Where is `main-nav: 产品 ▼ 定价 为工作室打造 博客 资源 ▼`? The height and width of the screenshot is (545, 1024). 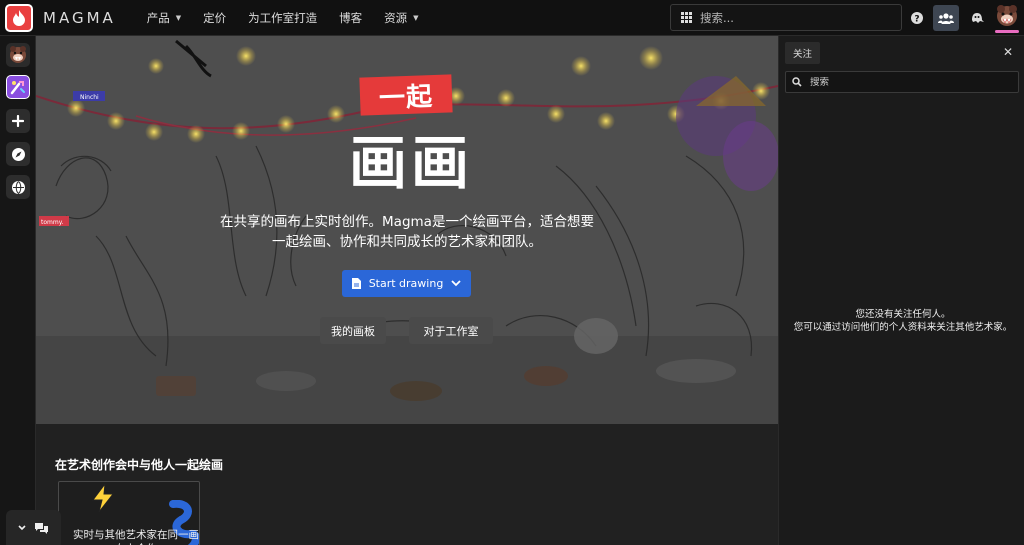 main-nav: 产品 ▼ 定价 为工作室打造 博客 资源 ▼ is located at coordinates (283, 18).